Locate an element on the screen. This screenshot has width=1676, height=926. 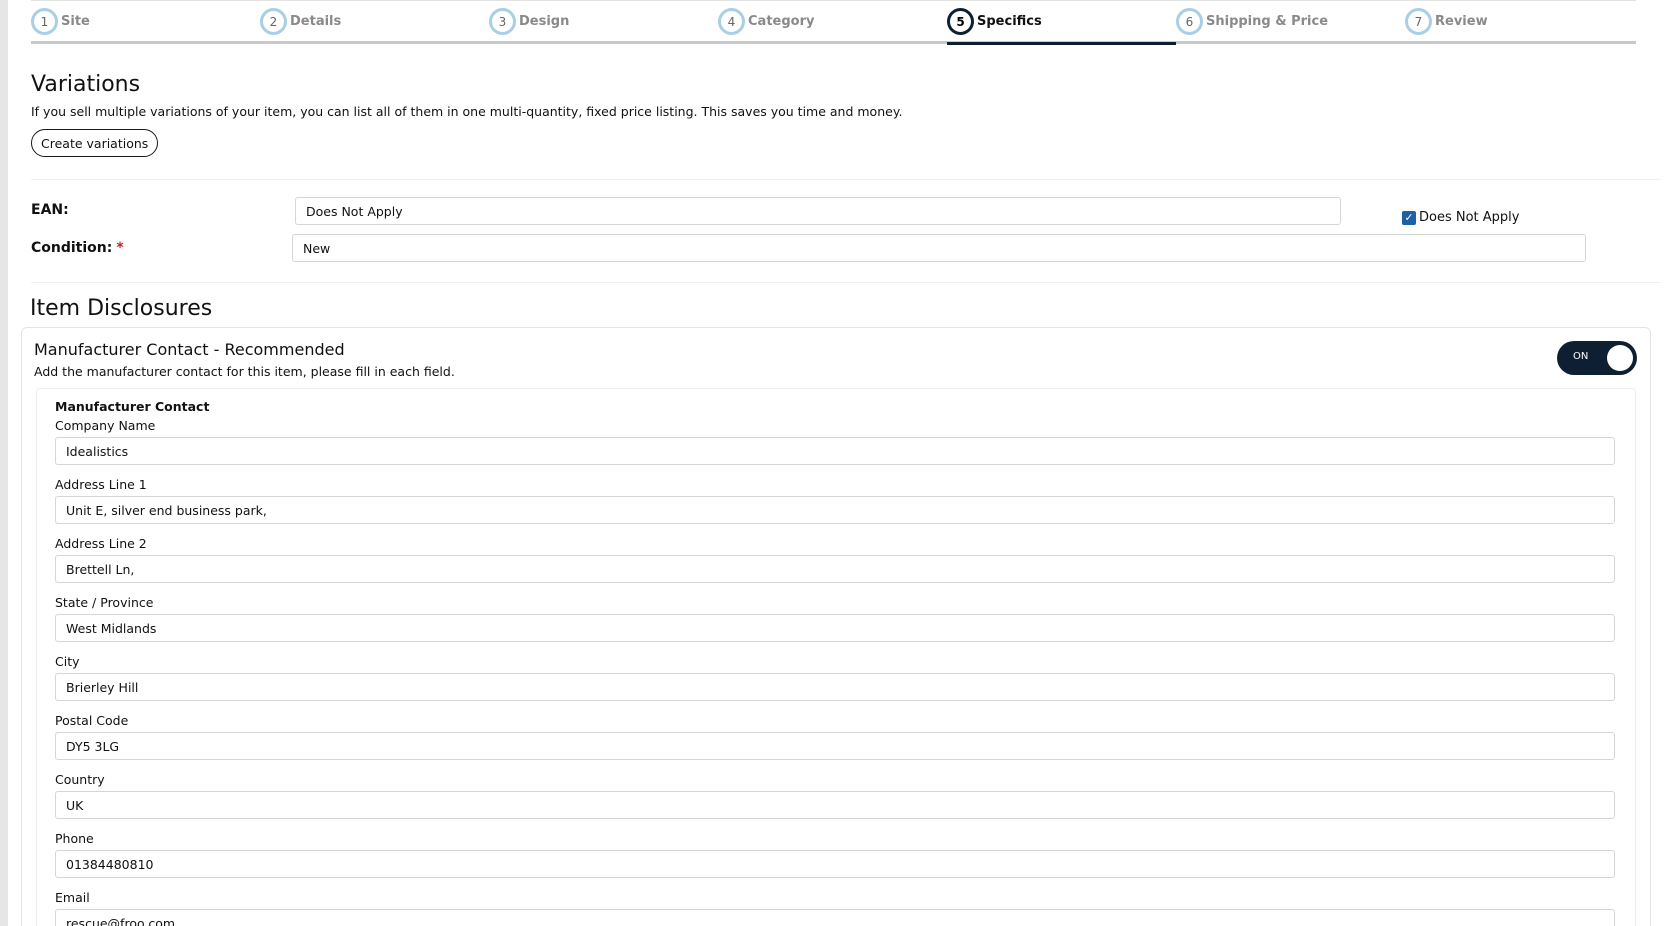
condition-label: Condition: * is located at coordinates (77, 248).